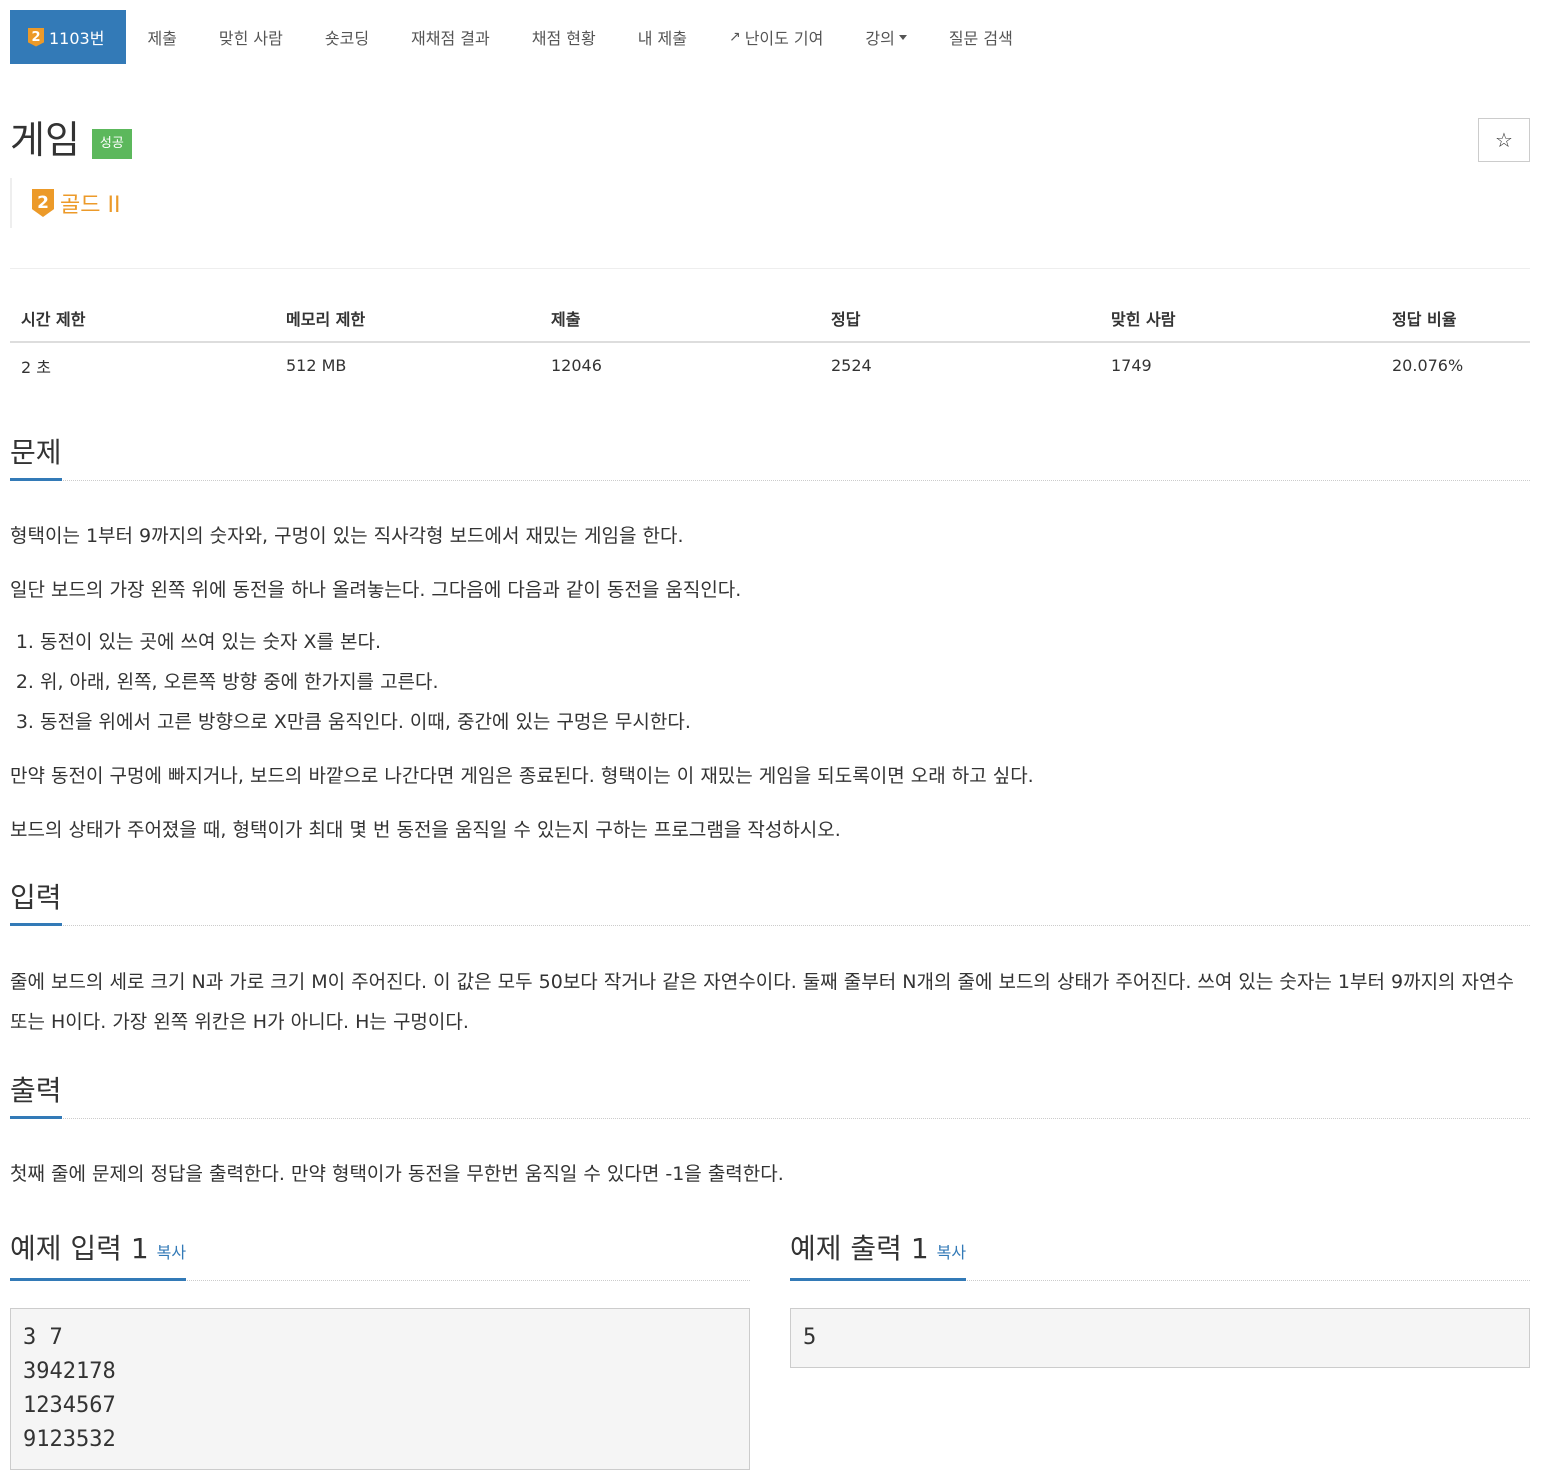 The width and height of the screenshot is (1546, 1480). I want to click on copy-input-button: 복사, so click(171, 1252).